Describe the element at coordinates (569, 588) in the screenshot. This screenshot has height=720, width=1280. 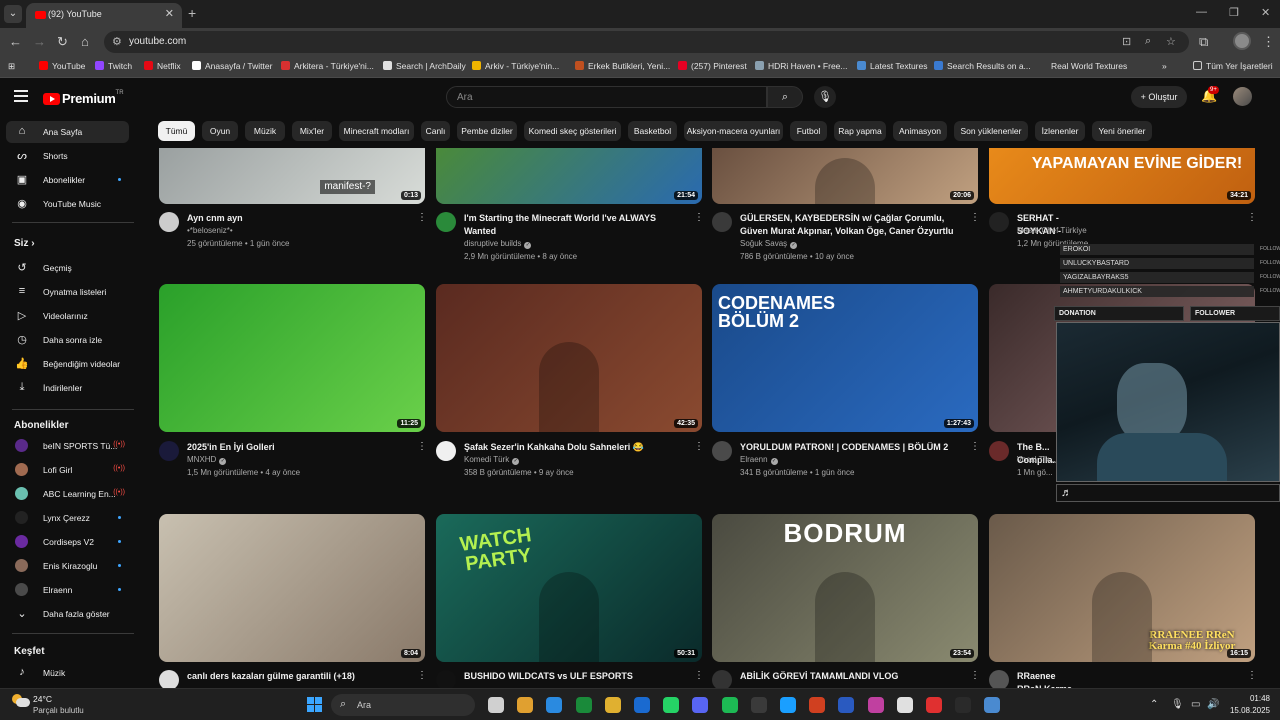
I see `video-thumbnail: WATCH PARTY 50:31` at that location.